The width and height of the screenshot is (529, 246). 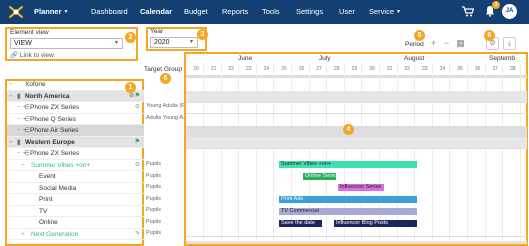 I want to click on nav-planner: Planner ▼, so click(x=51, y=11).